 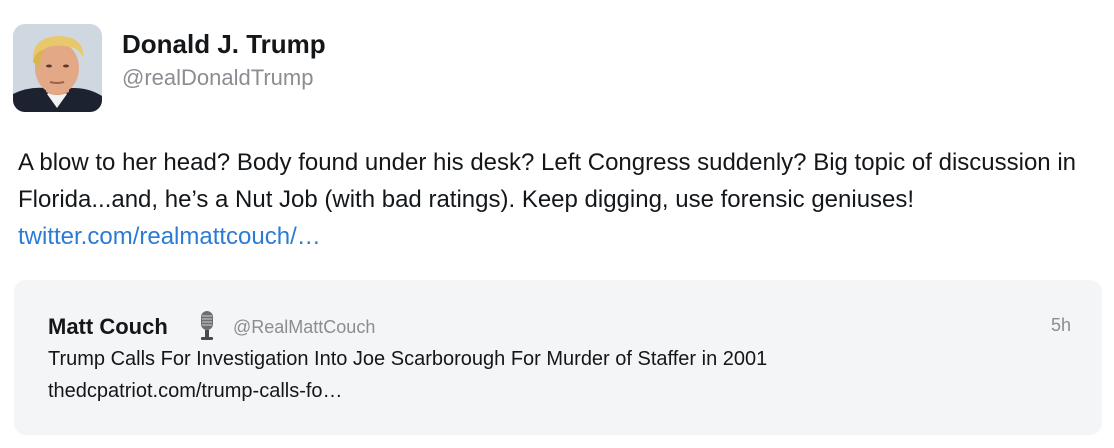 I want to click on quoted-display-name: Matt Couch, so click(x=108, y=326).